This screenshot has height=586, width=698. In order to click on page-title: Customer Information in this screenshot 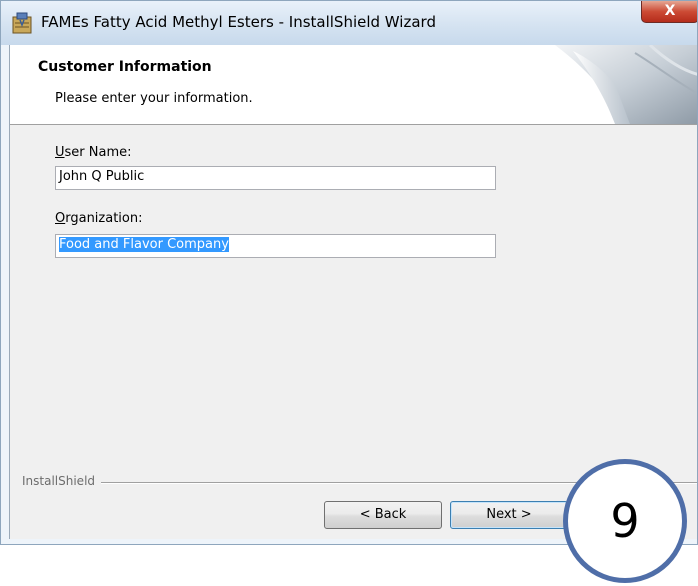, I will do `click(125, 67)`.